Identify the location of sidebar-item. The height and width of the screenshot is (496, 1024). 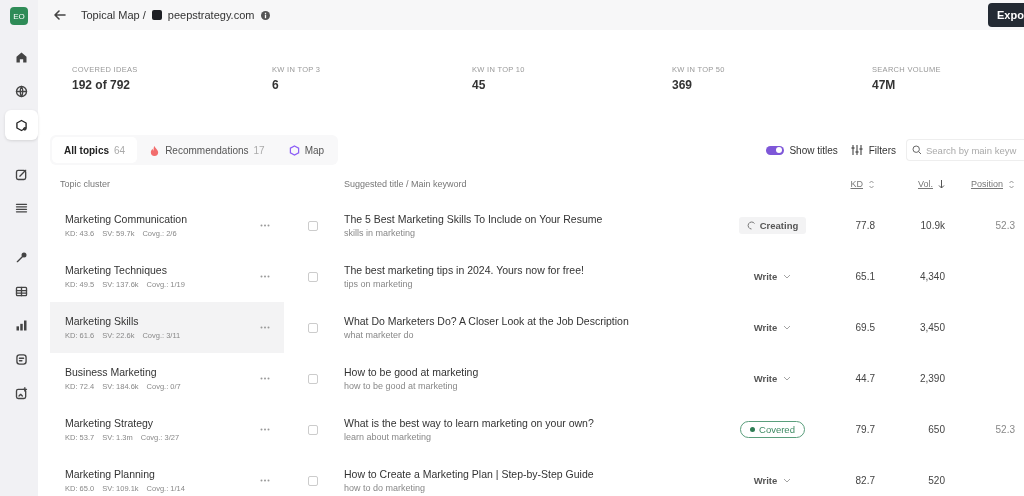
(21, 125).